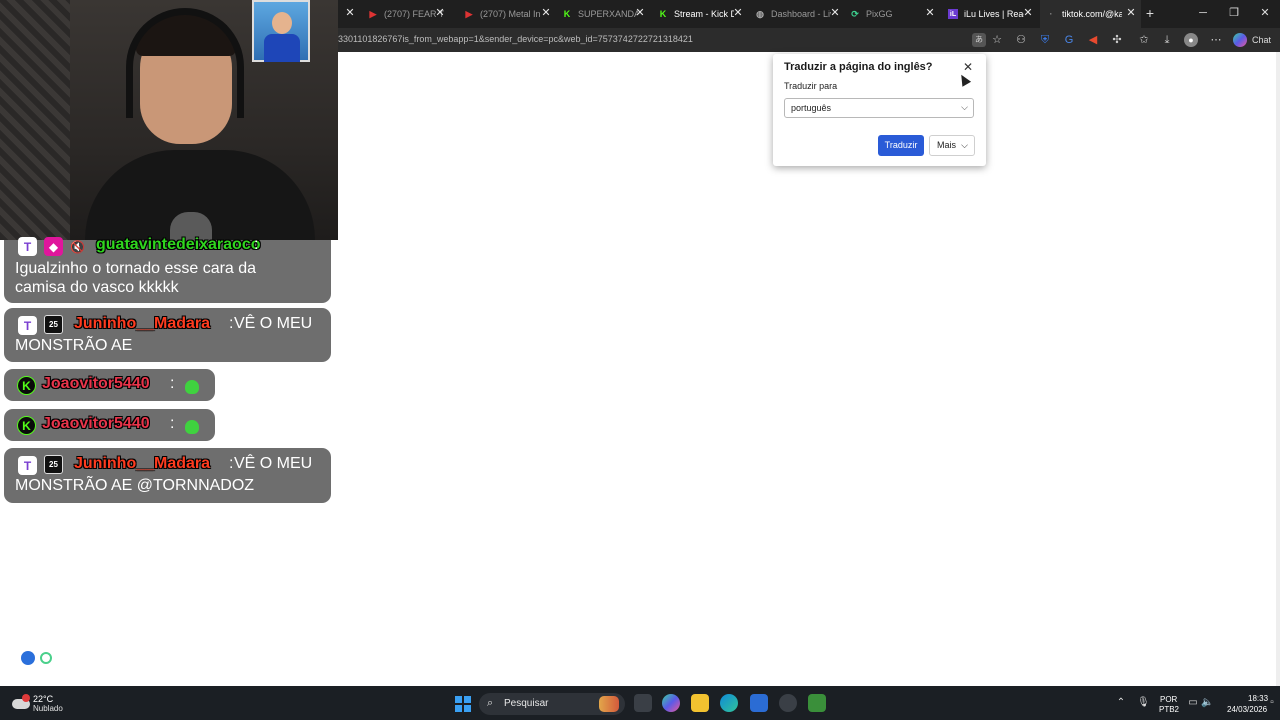 Image resolution: width=1280 pixels, height=720 pixels. I want to click on spreadsheet-icon, so click(817, 703).